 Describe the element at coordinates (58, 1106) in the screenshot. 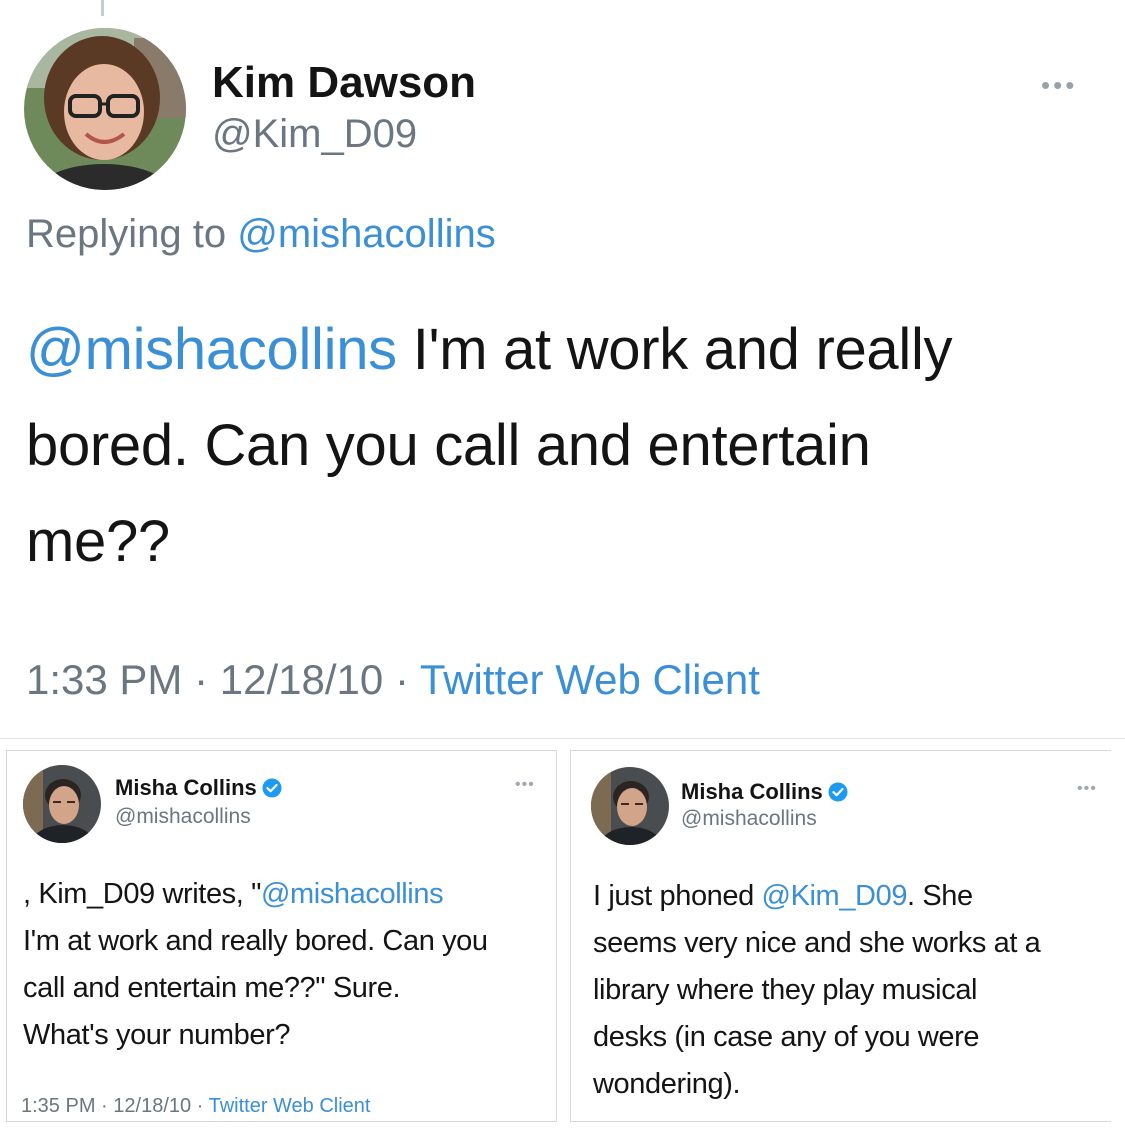

I see `tweet-time: 1:35 PM` at that location.